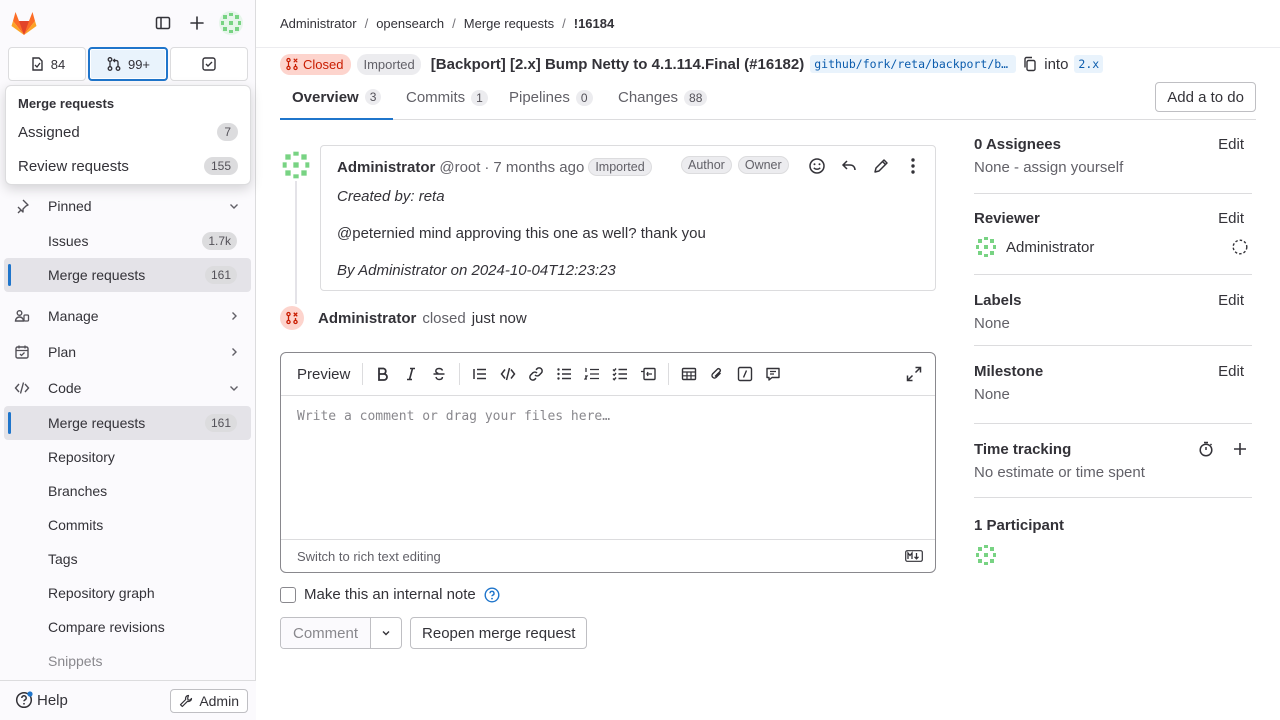 Image resolution: width=1280 pixels, height=720 pixels. What do you see at coordinates (620, 374) in the screenshot?
I see `task-list-icon` at bounding box center [620, 374].